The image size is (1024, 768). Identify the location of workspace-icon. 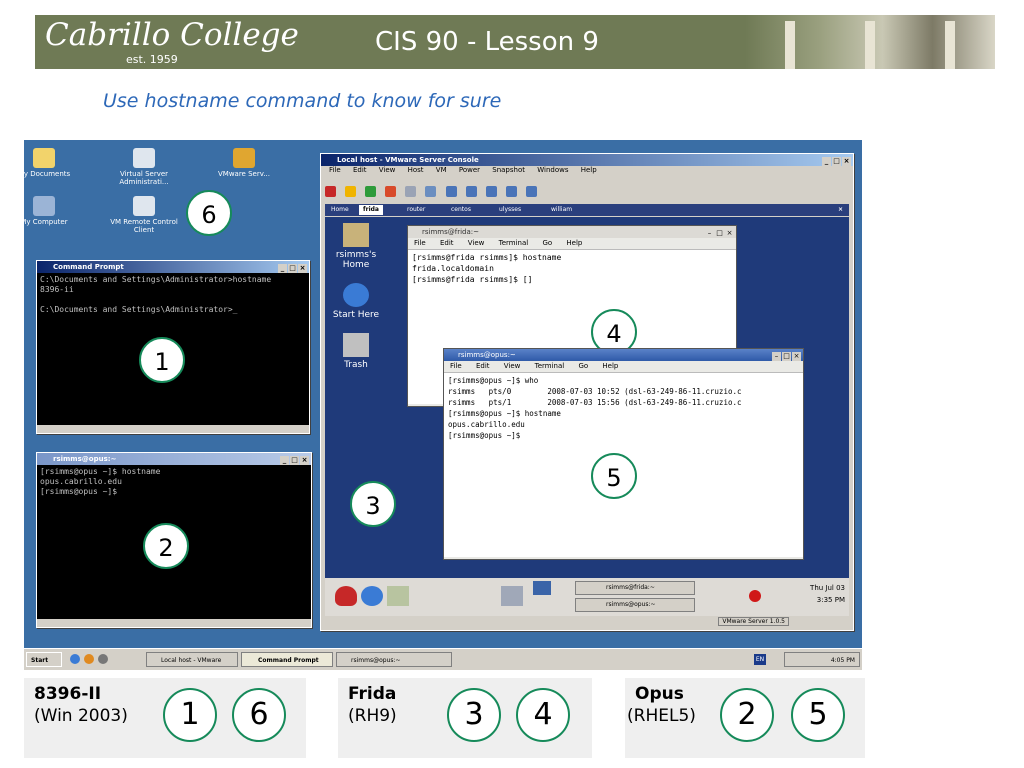
(542, 588).